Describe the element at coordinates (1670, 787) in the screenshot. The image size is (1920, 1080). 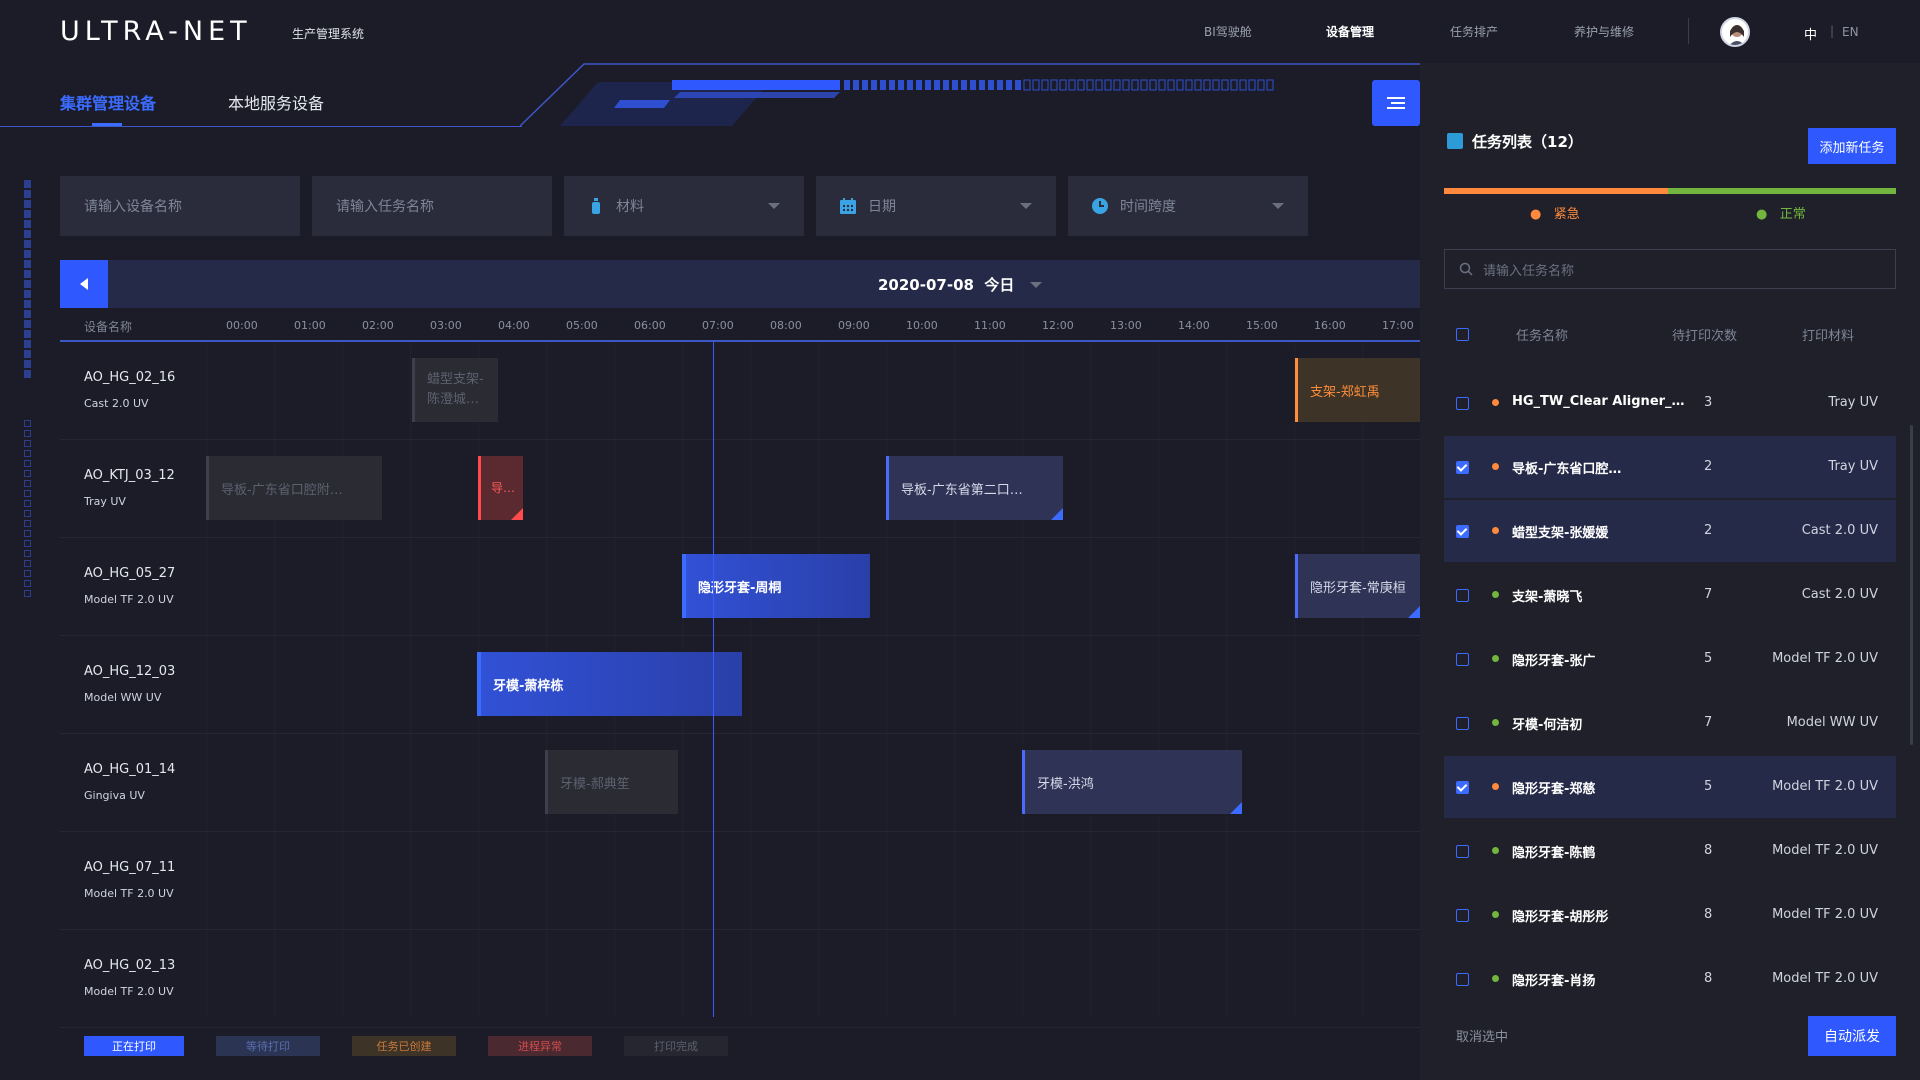
I see `task-list-row: 隐形牙套-郑慈 5 Model TF 2.0 UV` at that location.